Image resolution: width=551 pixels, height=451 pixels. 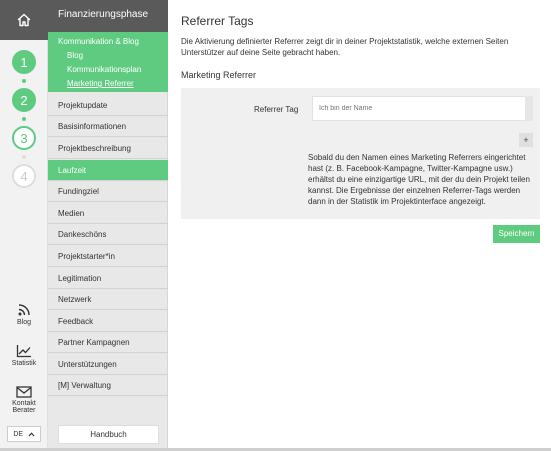 I want to click on kontakt-link: Kontakt Berater, so click(x=24, y=400).